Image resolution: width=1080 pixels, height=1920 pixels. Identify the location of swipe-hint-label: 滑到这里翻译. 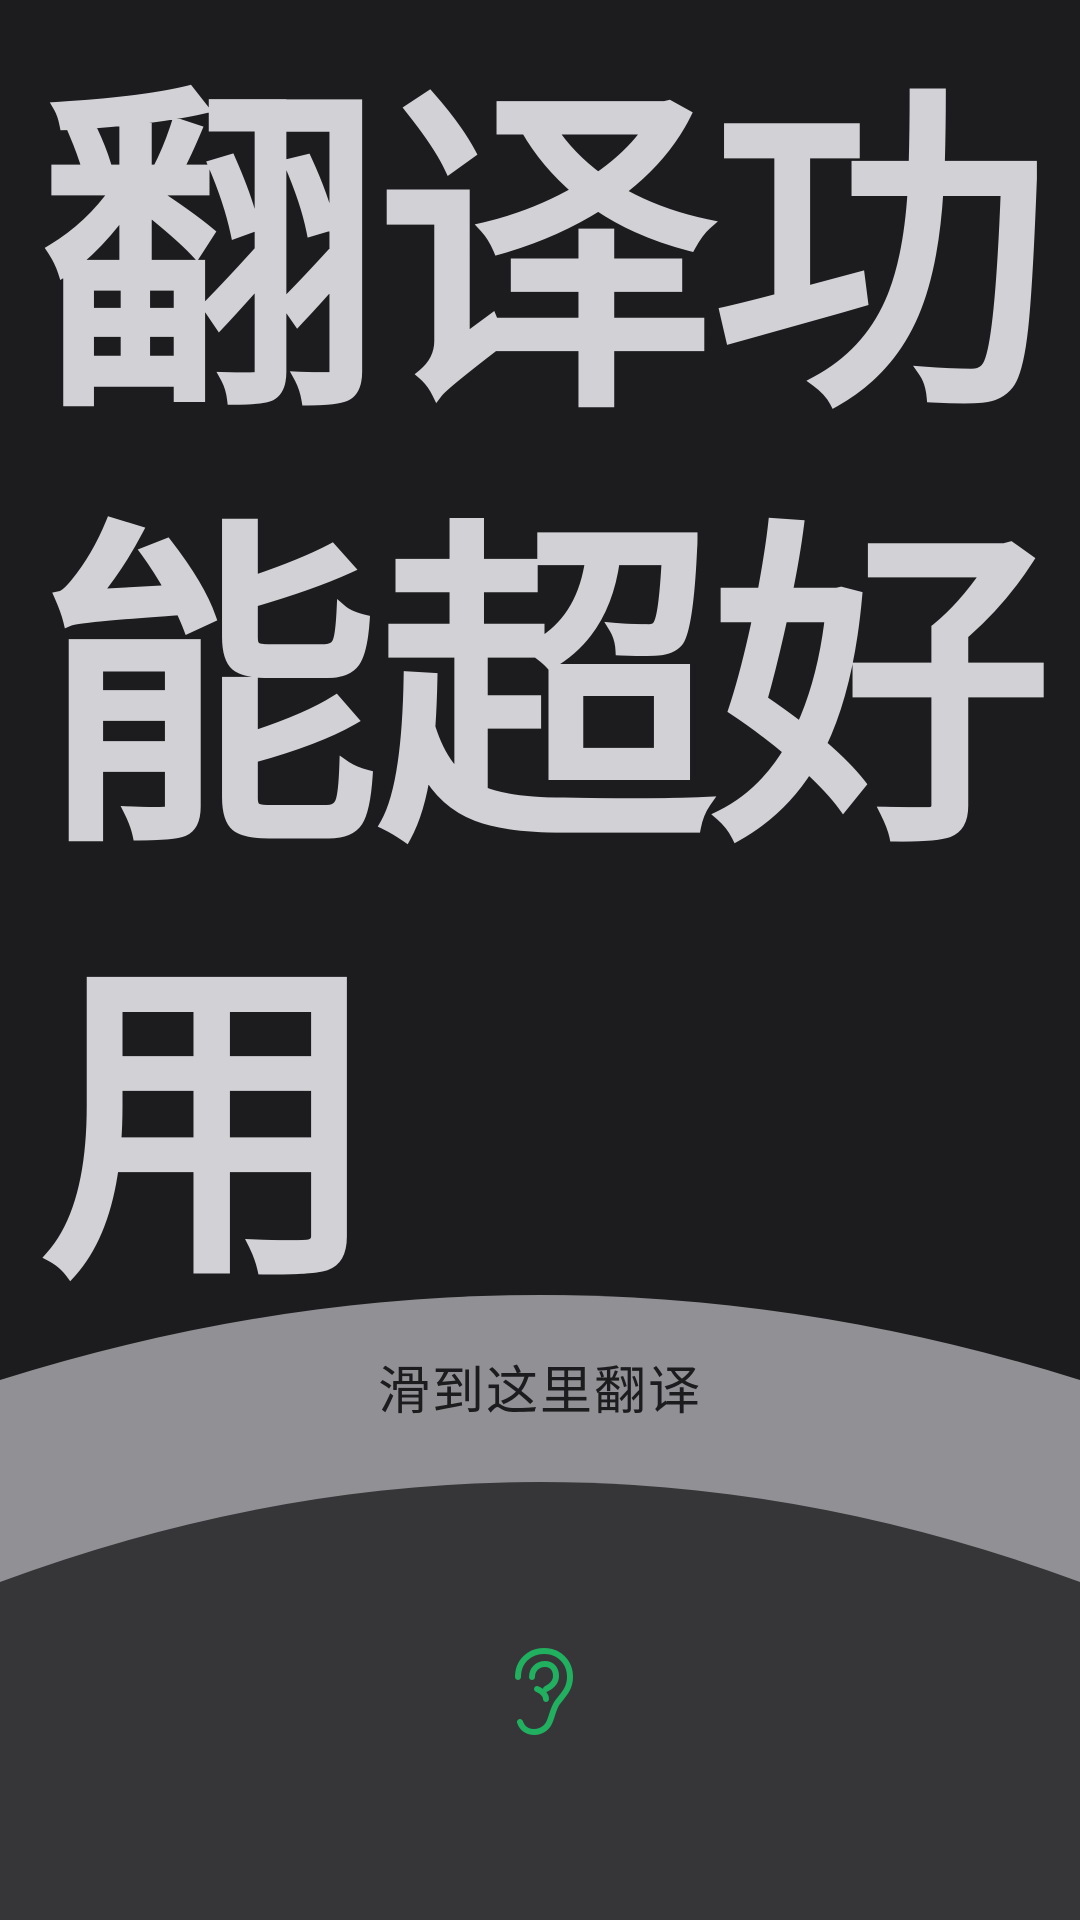
(539, 1392).